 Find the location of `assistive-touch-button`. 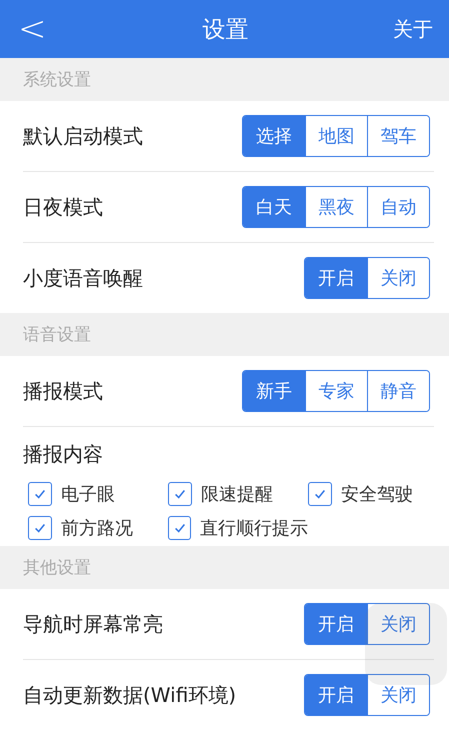

assistive-touch-button is located at coordinates (406, 644).